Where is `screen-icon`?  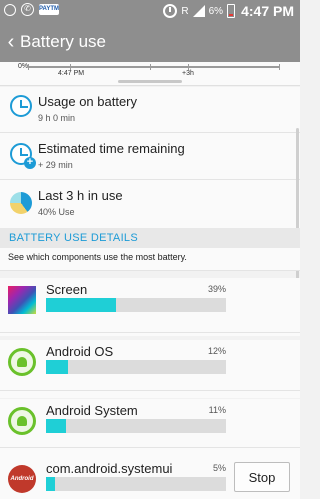
screen-icon is located at coordinates (22, 300).